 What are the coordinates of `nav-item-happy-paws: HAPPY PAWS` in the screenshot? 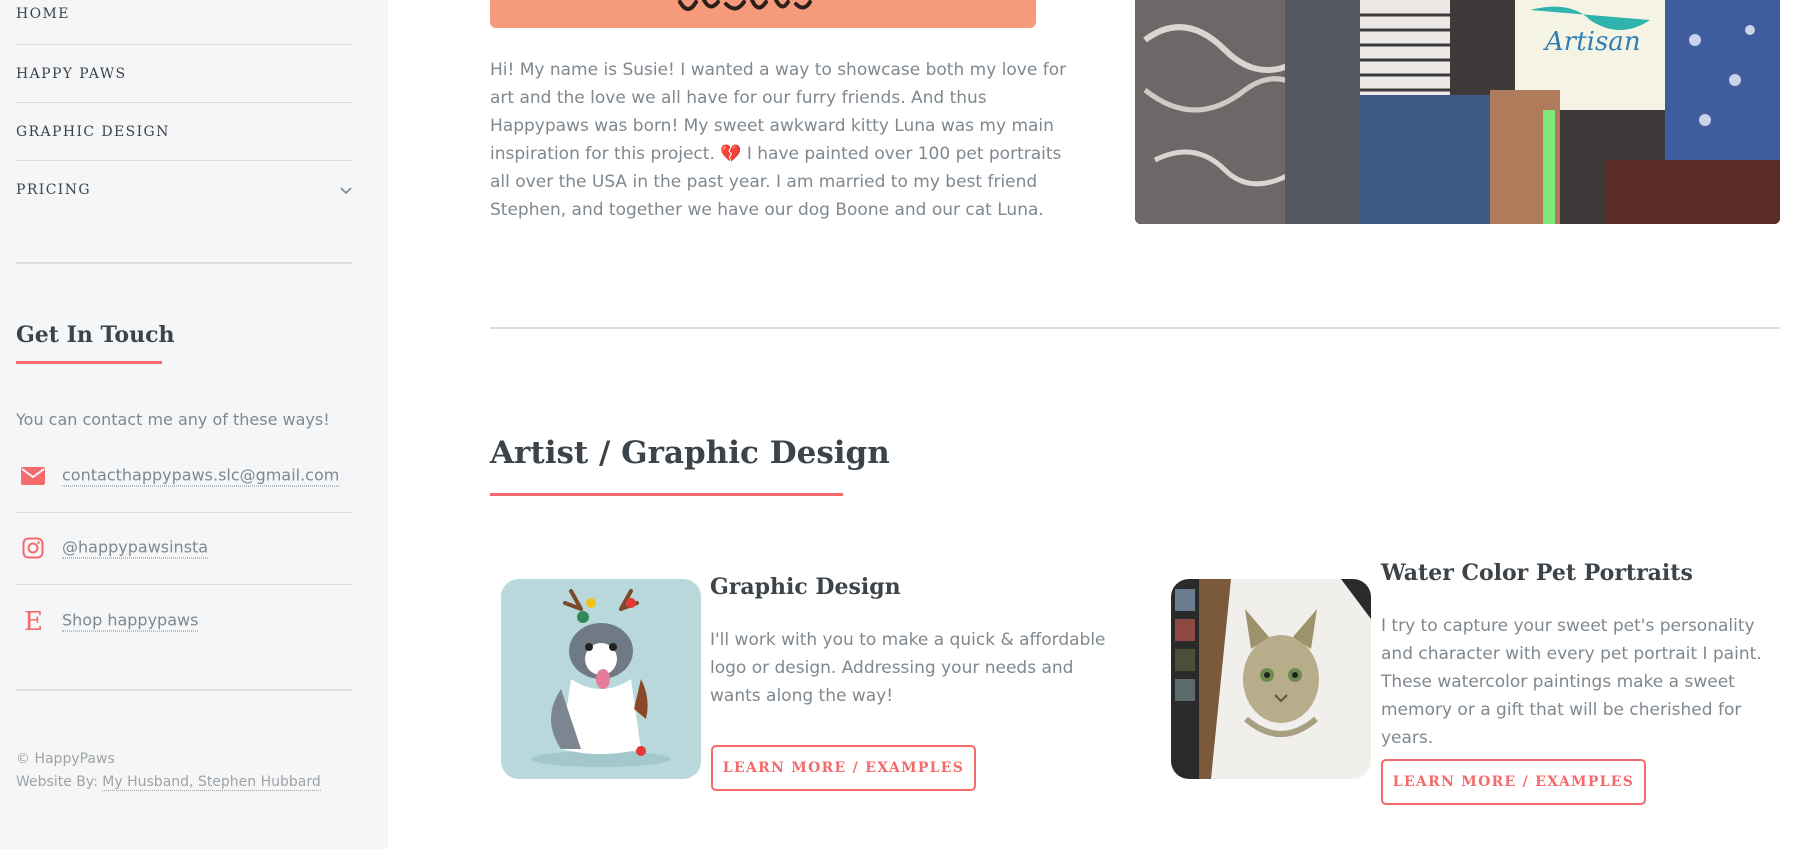 It's located at (184, 74).